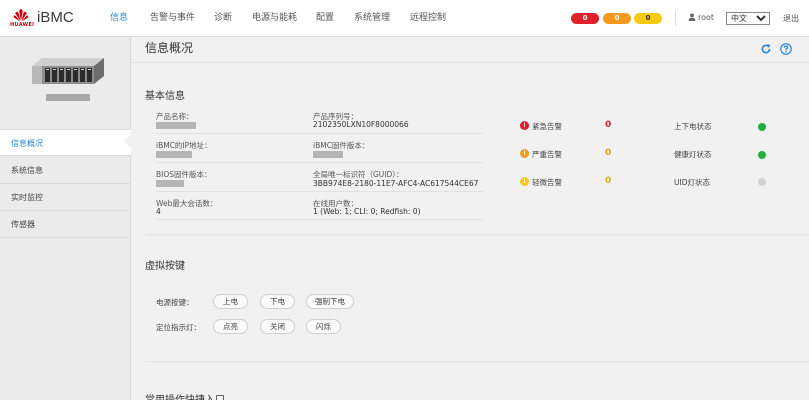  I want to click on locator-blink-button: 闪烁, so click(323, 326).